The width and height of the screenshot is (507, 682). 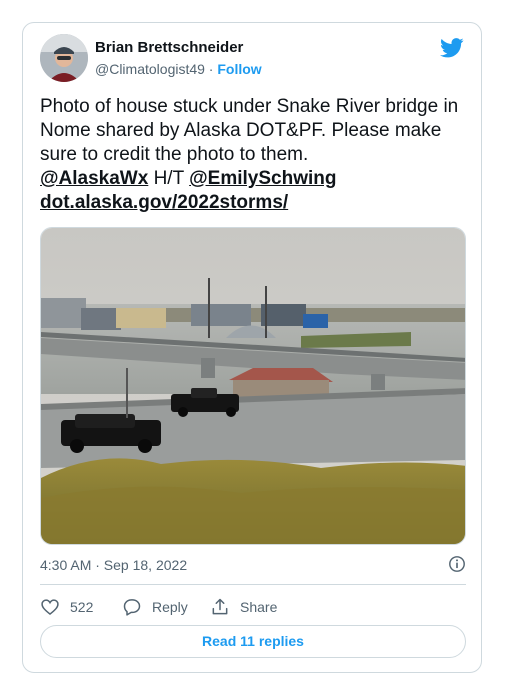 I want to click on share-icon, so click(x=220, y=606).